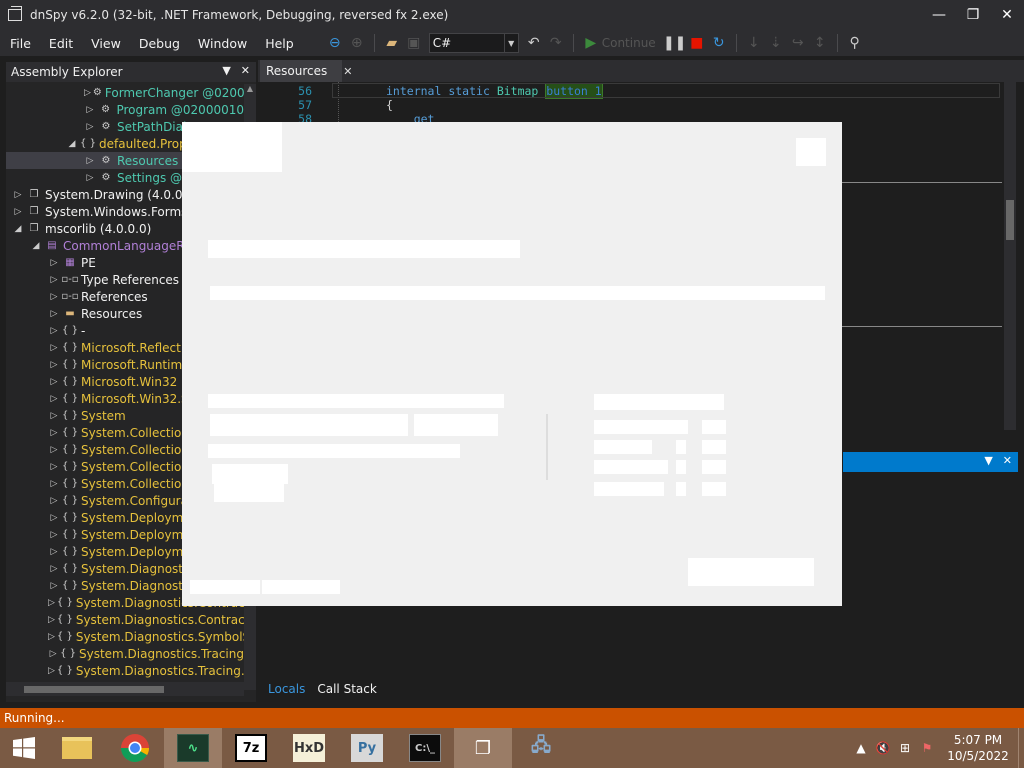 The width and height of the screenshot is (1024, 768). What do you see at coordinates (1021, 748) in the screenshot?
I see `show-desktop-button` at bounding box center [1021, 748].